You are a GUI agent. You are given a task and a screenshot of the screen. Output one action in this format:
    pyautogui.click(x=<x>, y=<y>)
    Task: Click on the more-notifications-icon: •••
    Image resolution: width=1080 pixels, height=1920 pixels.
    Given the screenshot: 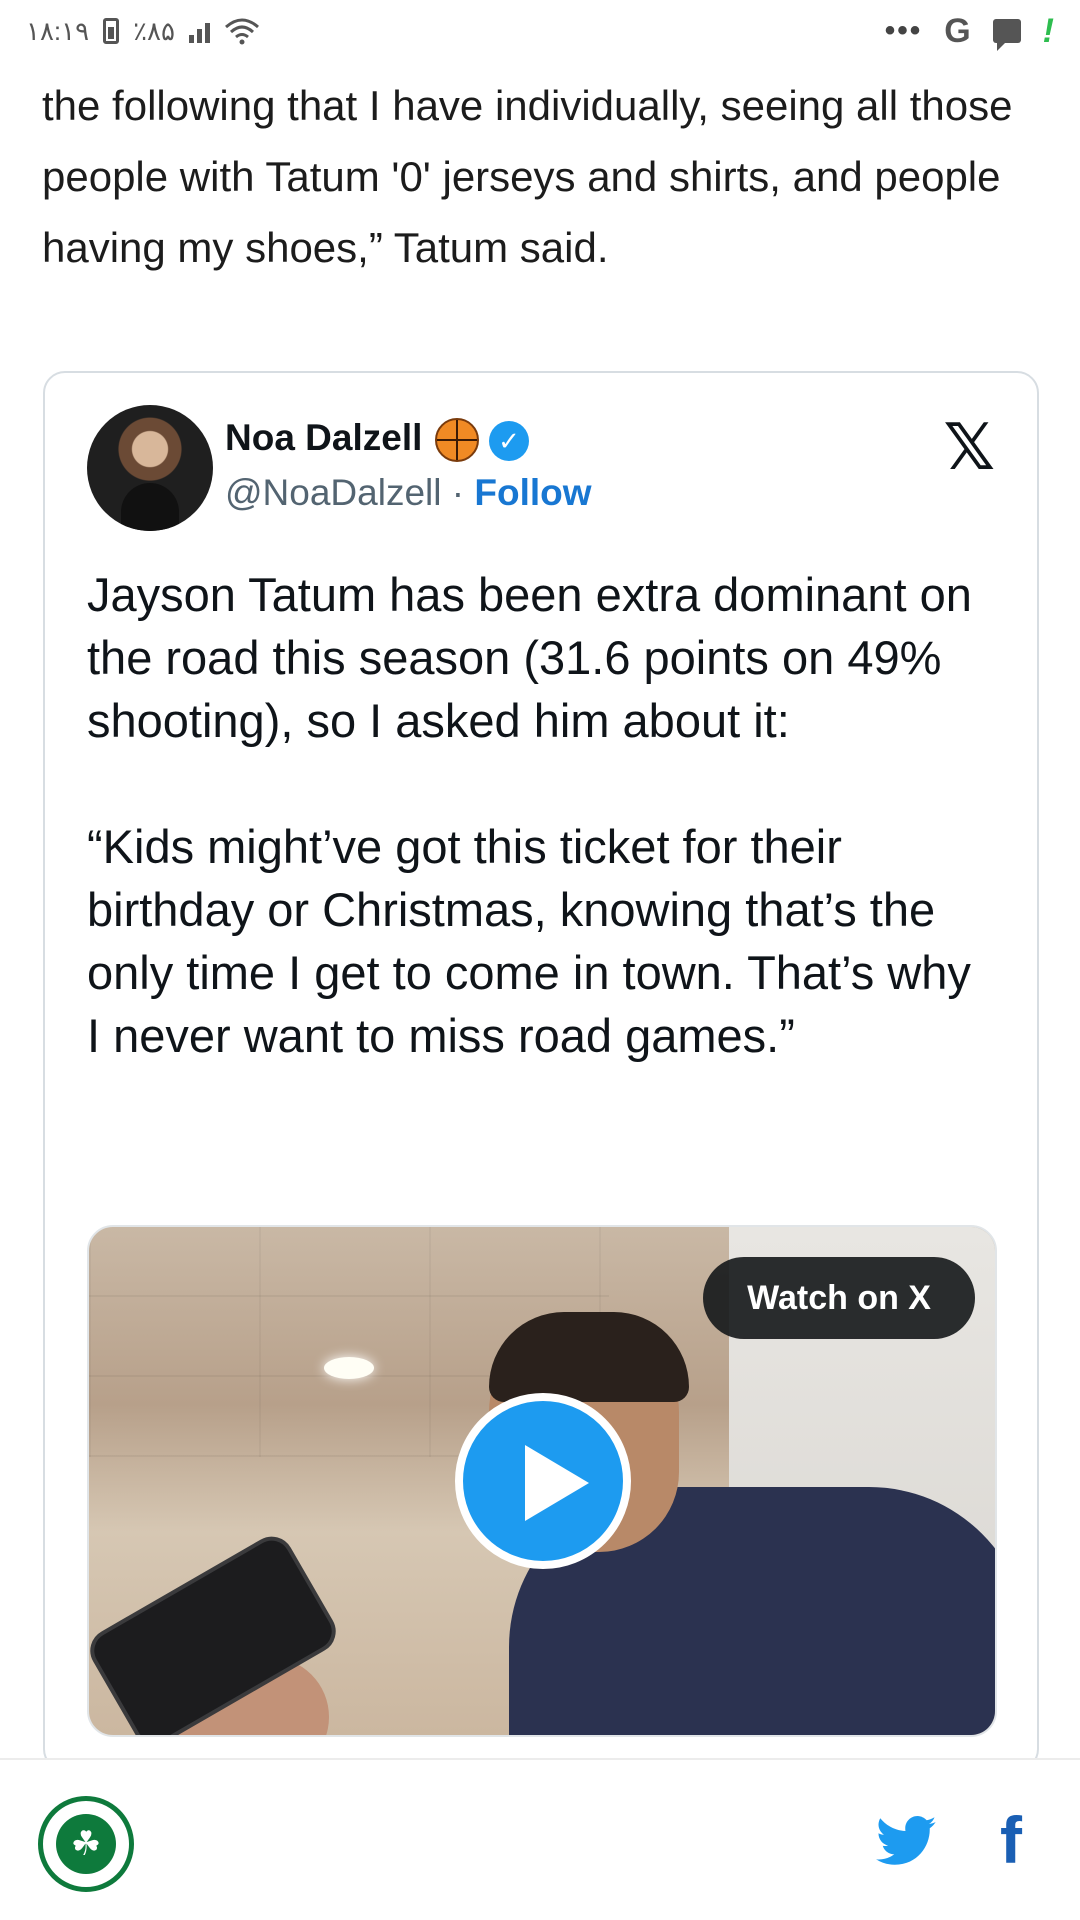 What is the action you would take?
    pyautogui.click(x=903, y=30)
    